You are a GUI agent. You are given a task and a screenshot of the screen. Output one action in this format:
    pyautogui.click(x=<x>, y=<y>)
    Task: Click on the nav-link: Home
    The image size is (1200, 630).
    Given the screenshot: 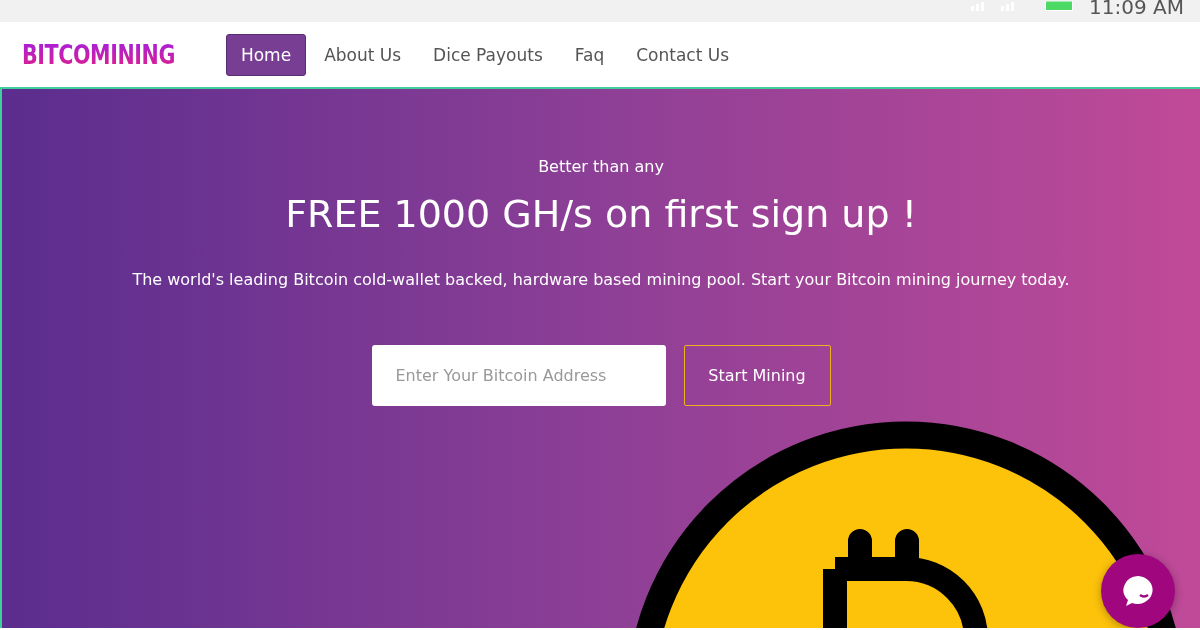 What is the action you would take?
    pyautogui.click(x=266, y=54)
    